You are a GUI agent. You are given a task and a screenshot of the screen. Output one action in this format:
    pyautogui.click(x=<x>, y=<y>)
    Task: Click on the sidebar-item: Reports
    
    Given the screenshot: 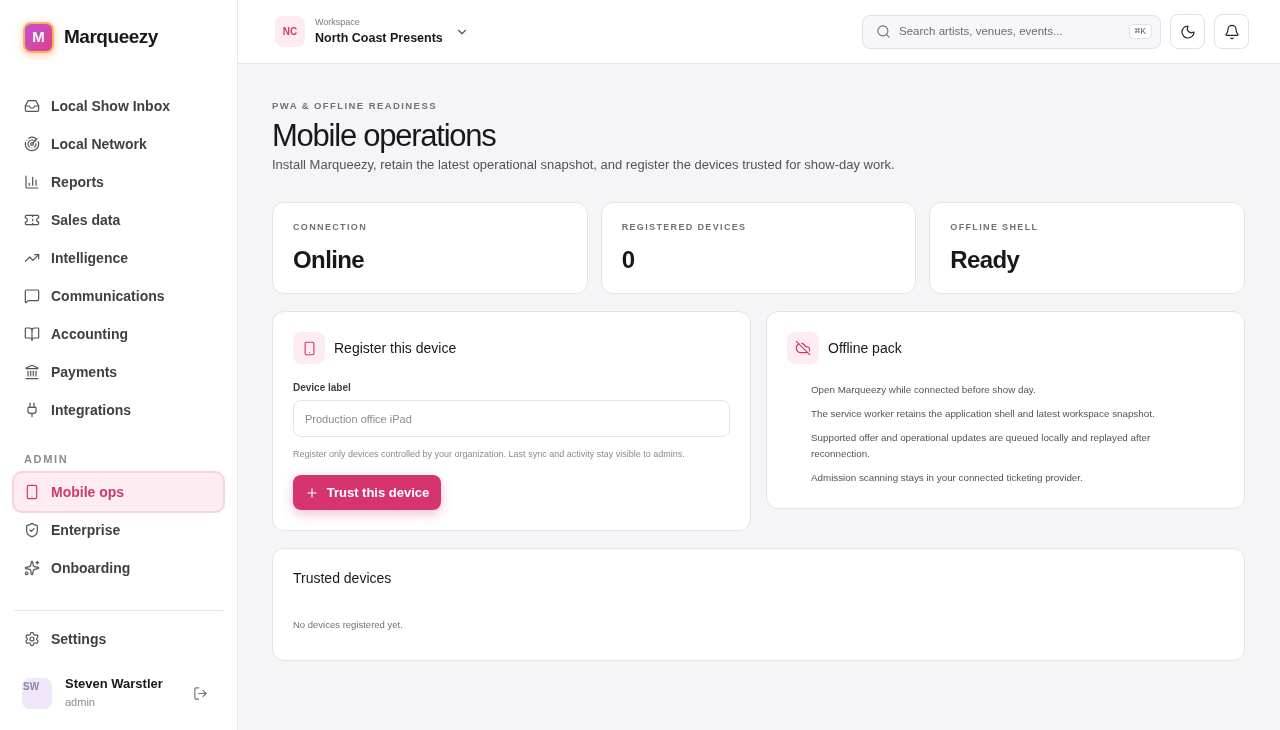 What is the action you would take?
    pyautogui.click(x=118, y=182)
    